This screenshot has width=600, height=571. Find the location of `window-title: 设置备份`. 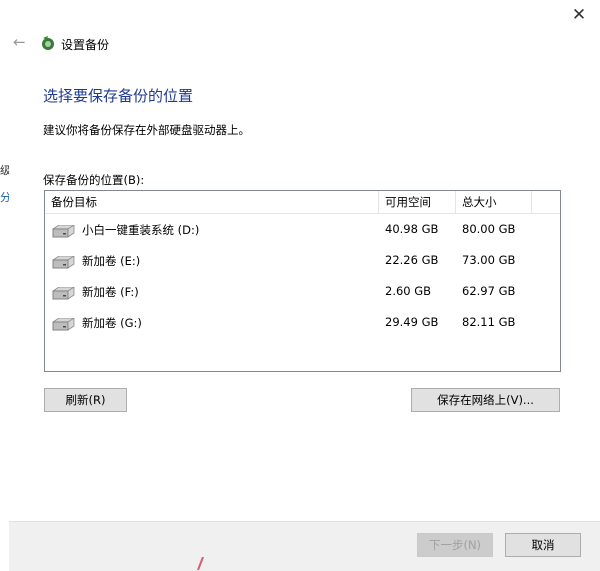

window-title: 设置备份 is located at coordinates (85, 45).